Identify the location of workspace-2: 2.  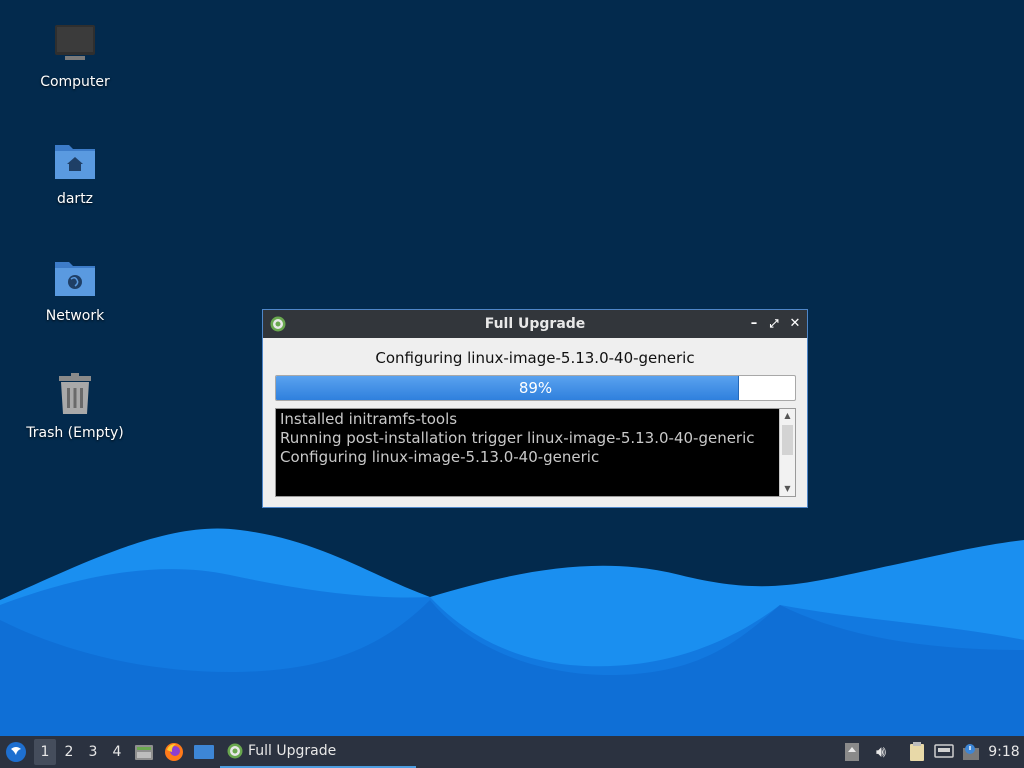
(69, 752).